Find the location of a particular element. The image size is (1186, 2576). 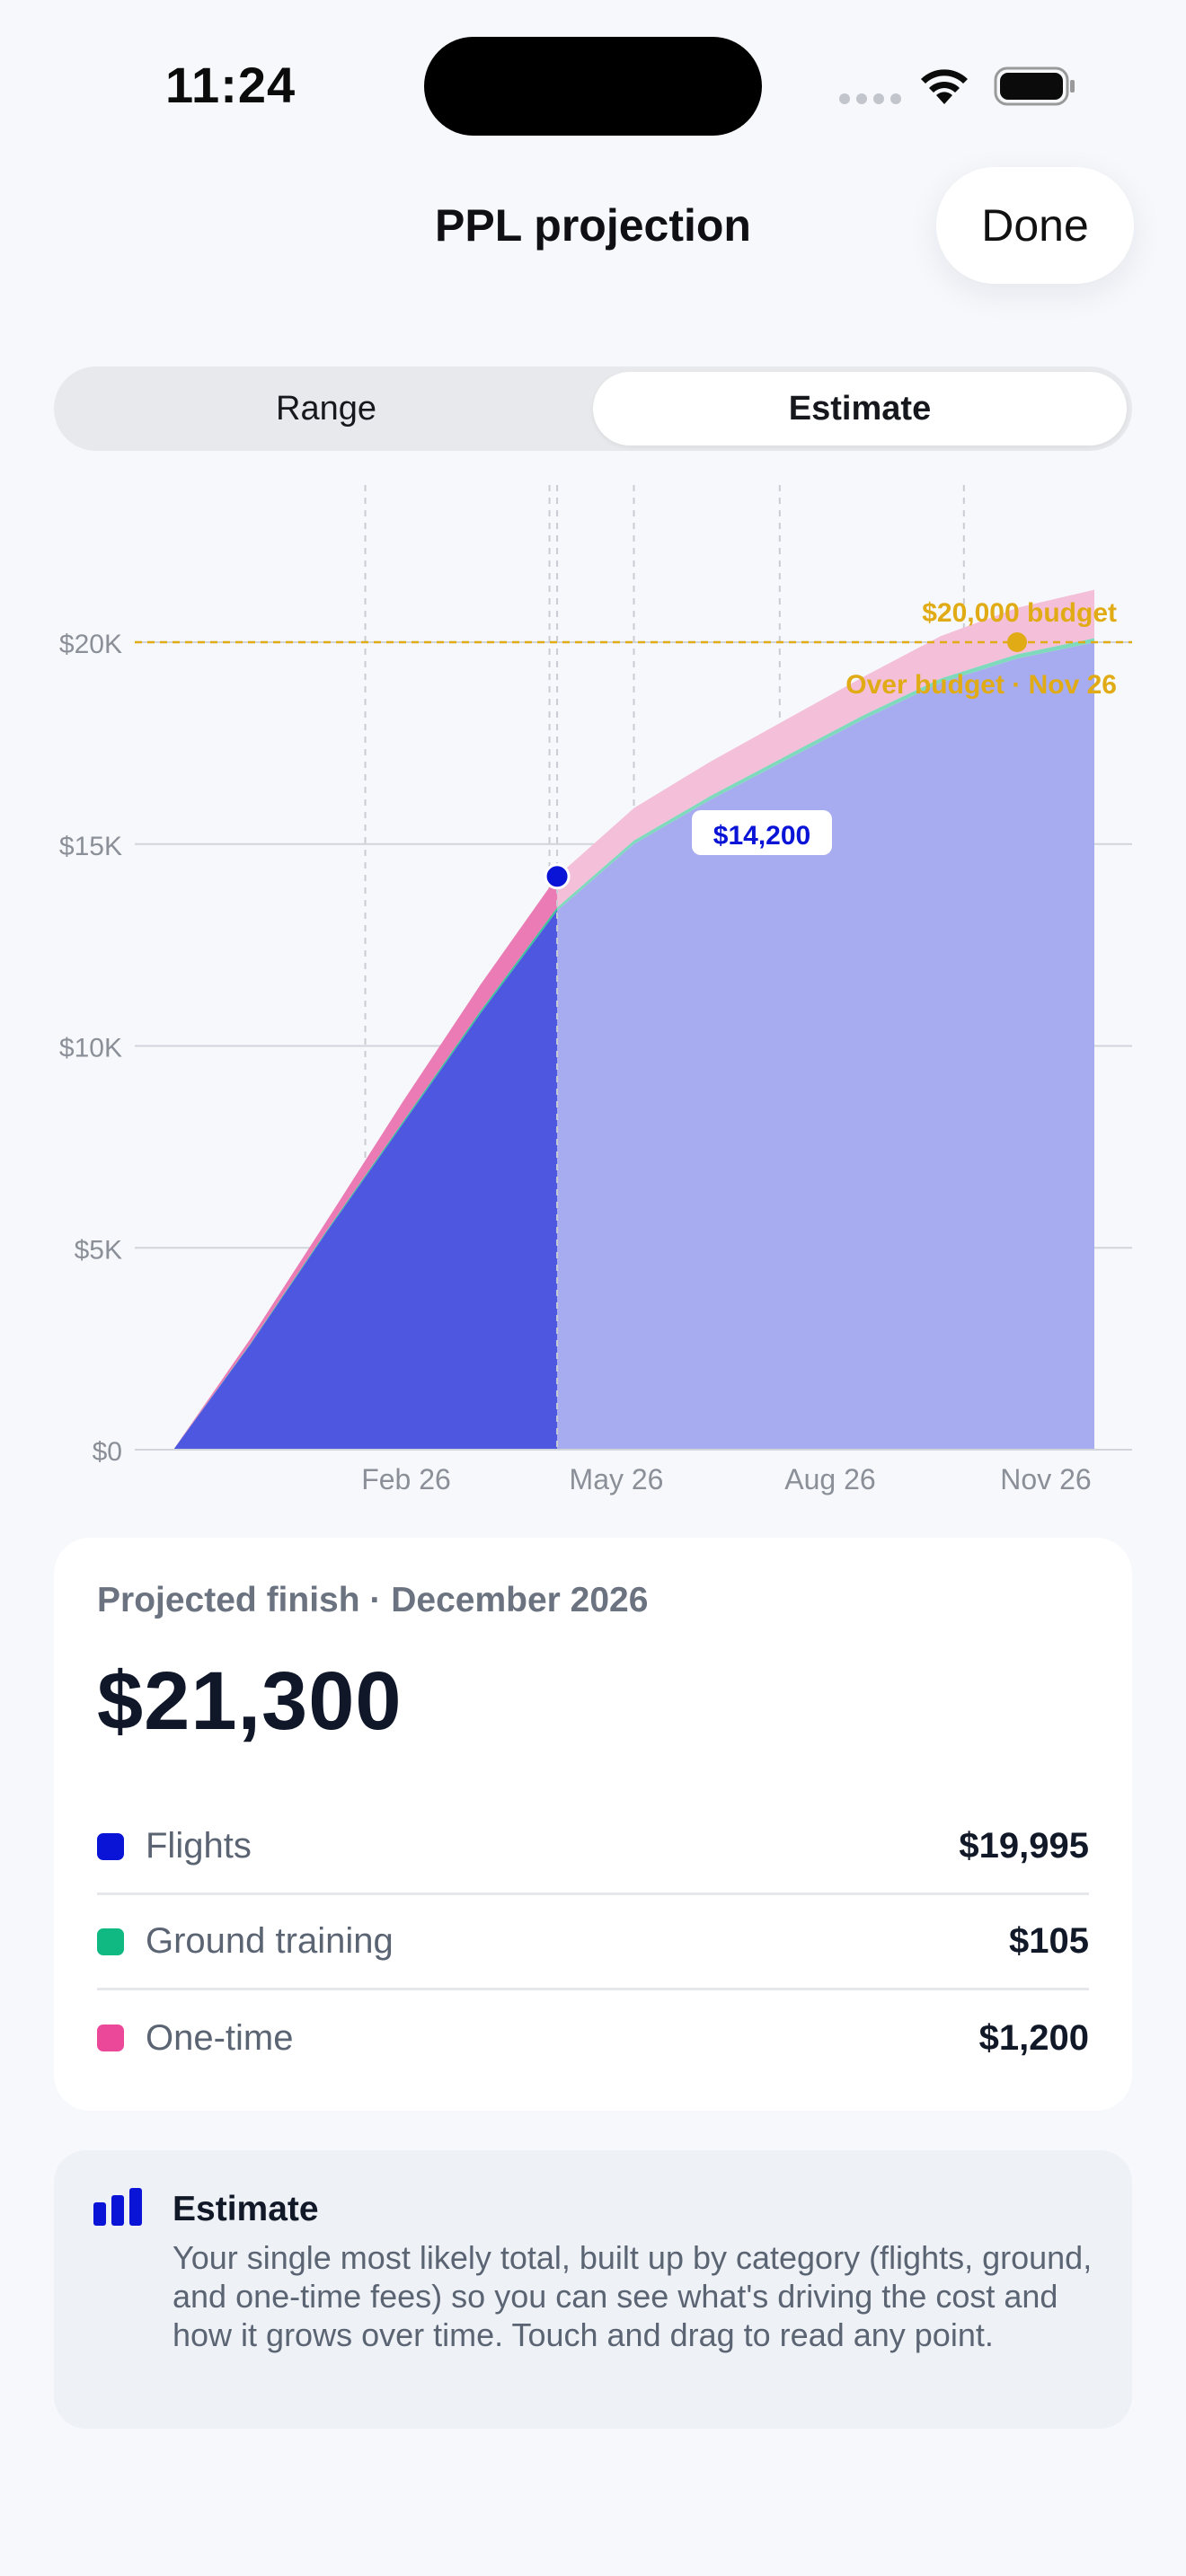

segment-estimate: Estimate is located at coordinates (860, 409).